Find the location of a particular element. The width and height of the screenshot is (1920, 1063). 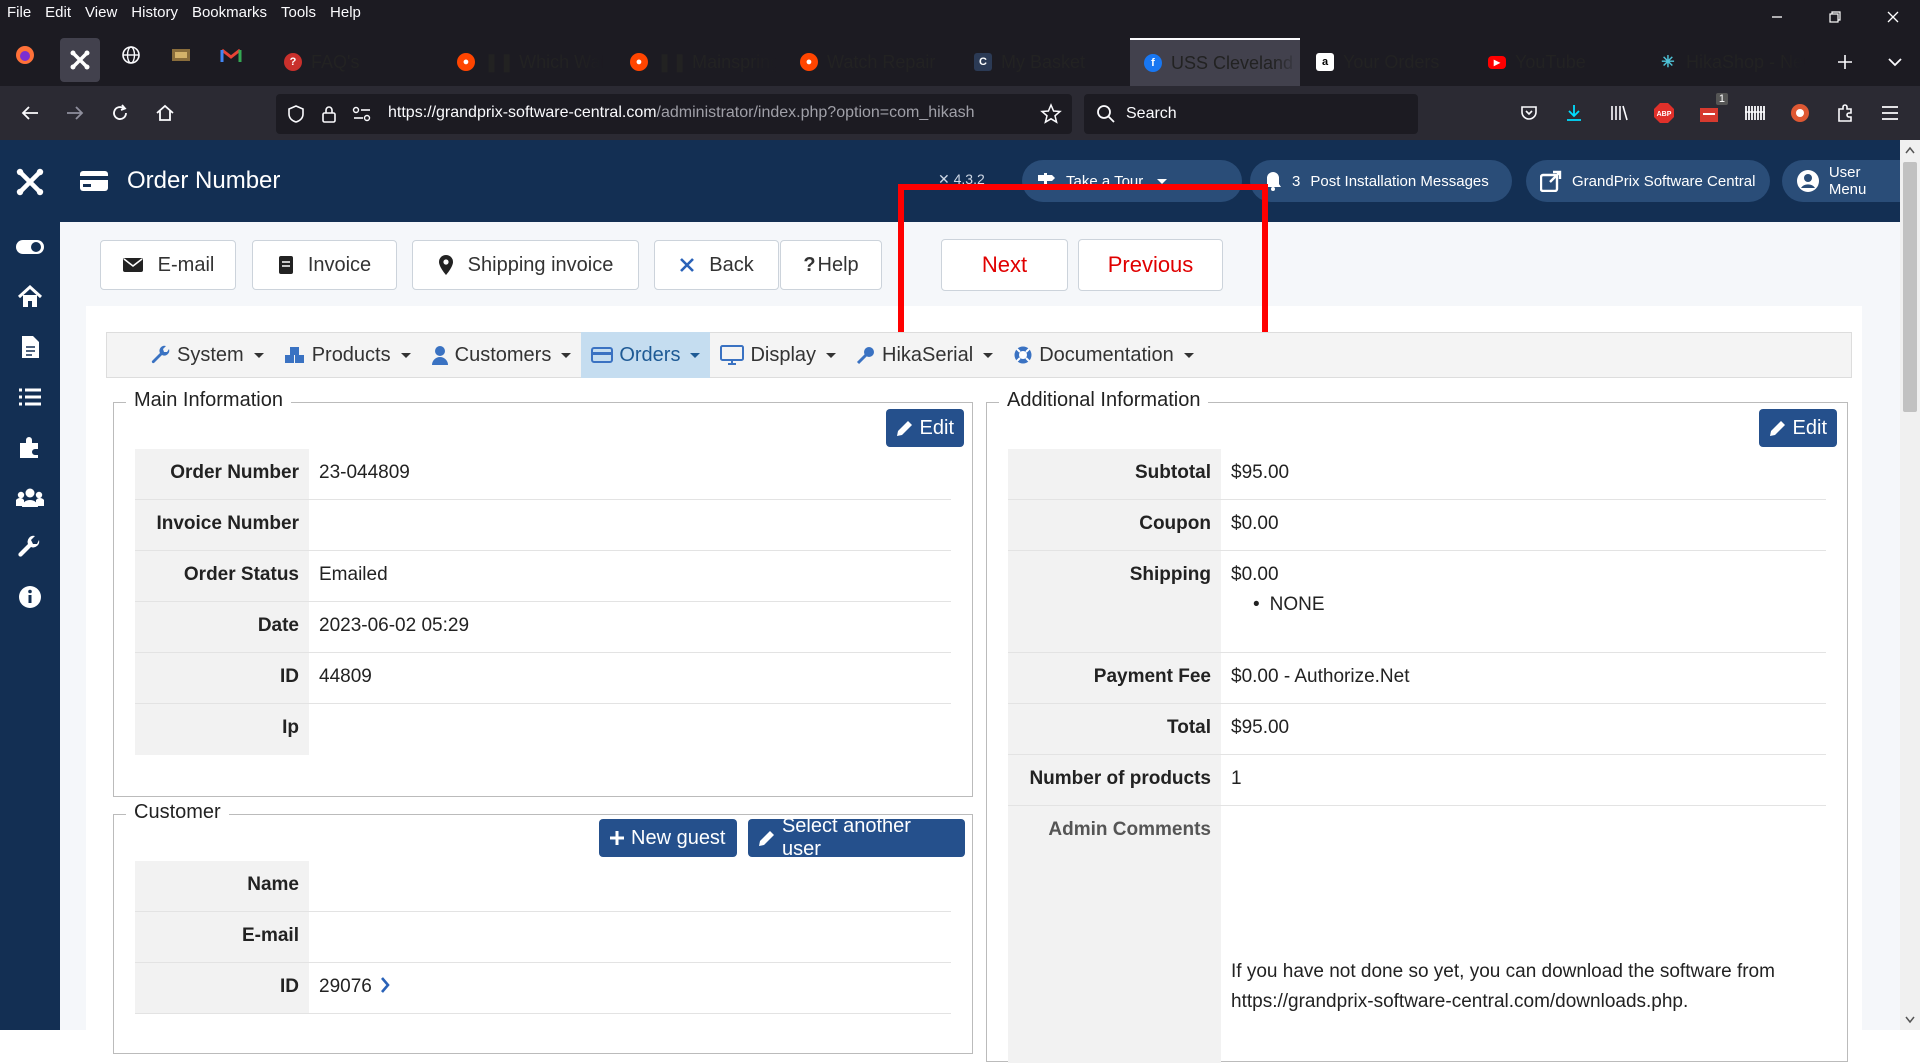

table-row: Date 2023-06-02 05:29 is located at coordinates (543, 627).